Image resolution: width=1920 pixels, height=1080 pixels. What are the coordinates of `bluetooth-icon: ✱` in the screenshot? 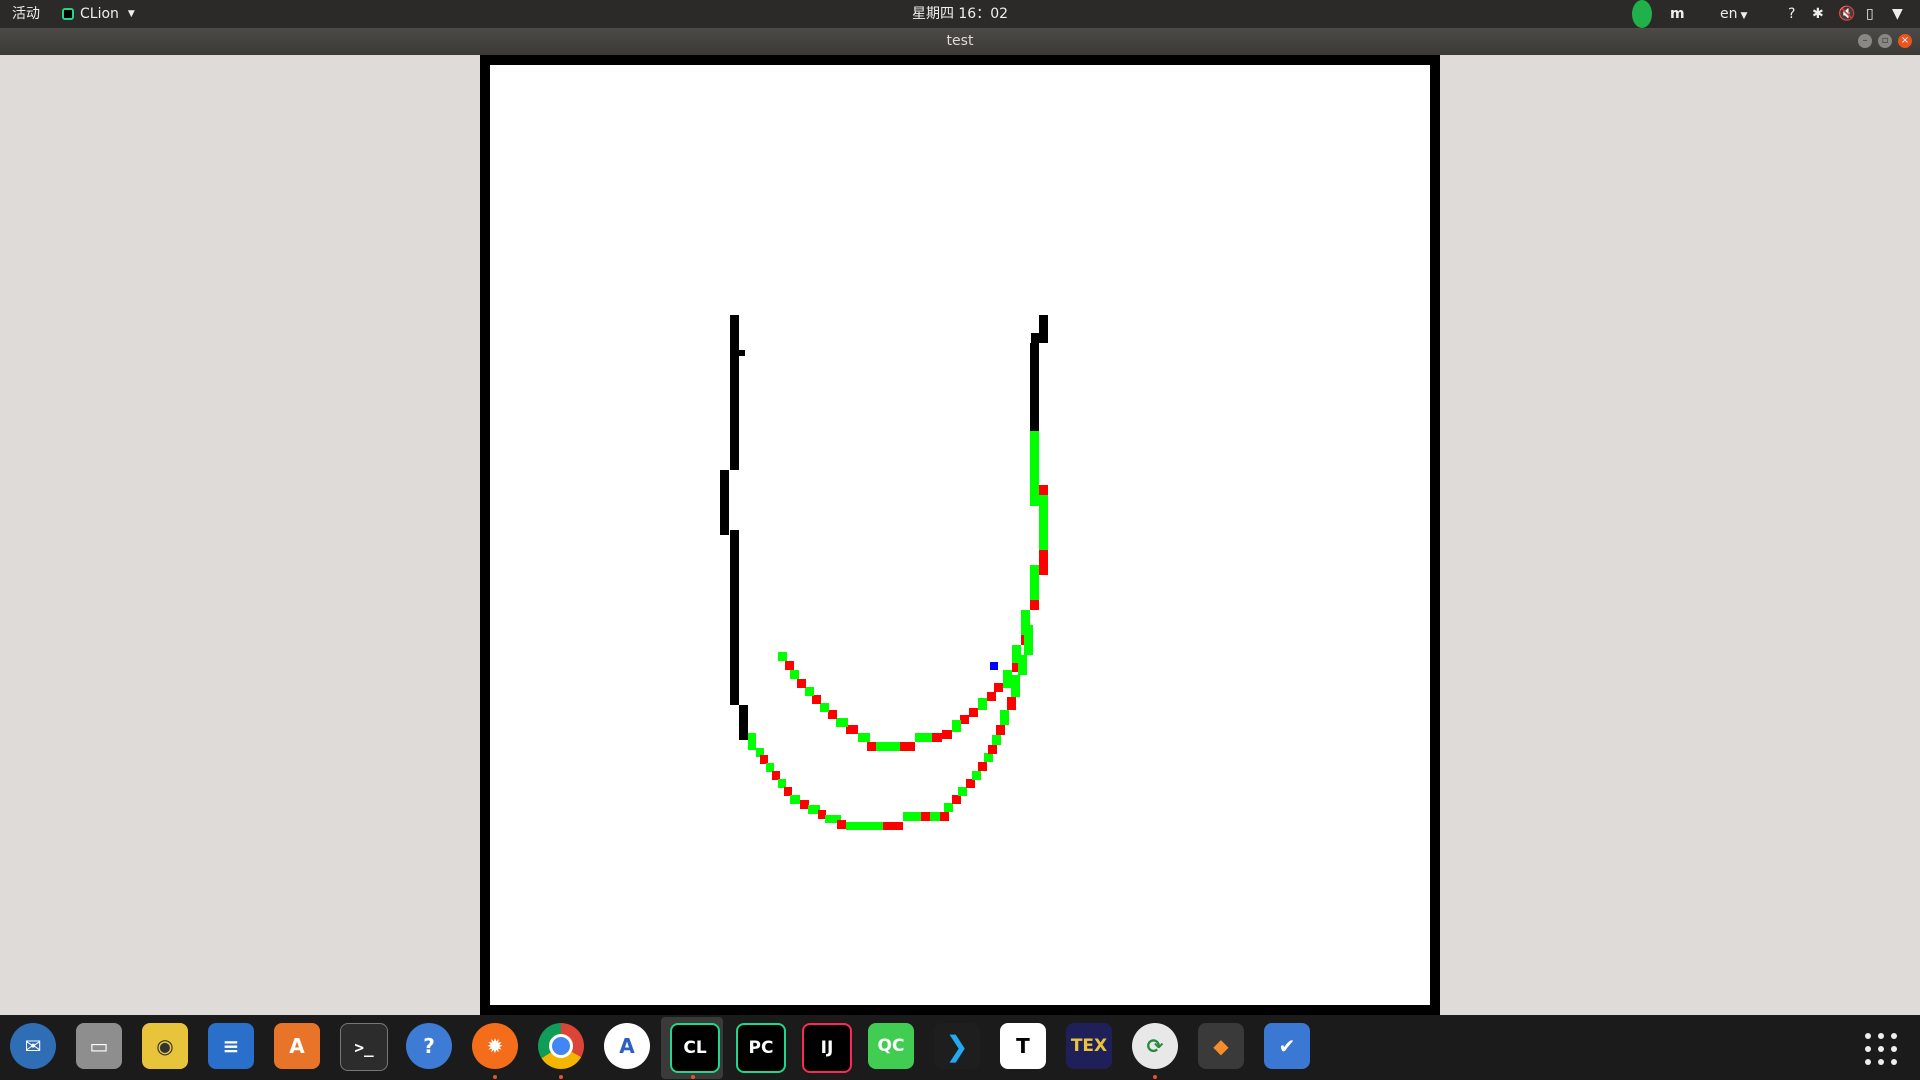 It's located at (1818, 14).